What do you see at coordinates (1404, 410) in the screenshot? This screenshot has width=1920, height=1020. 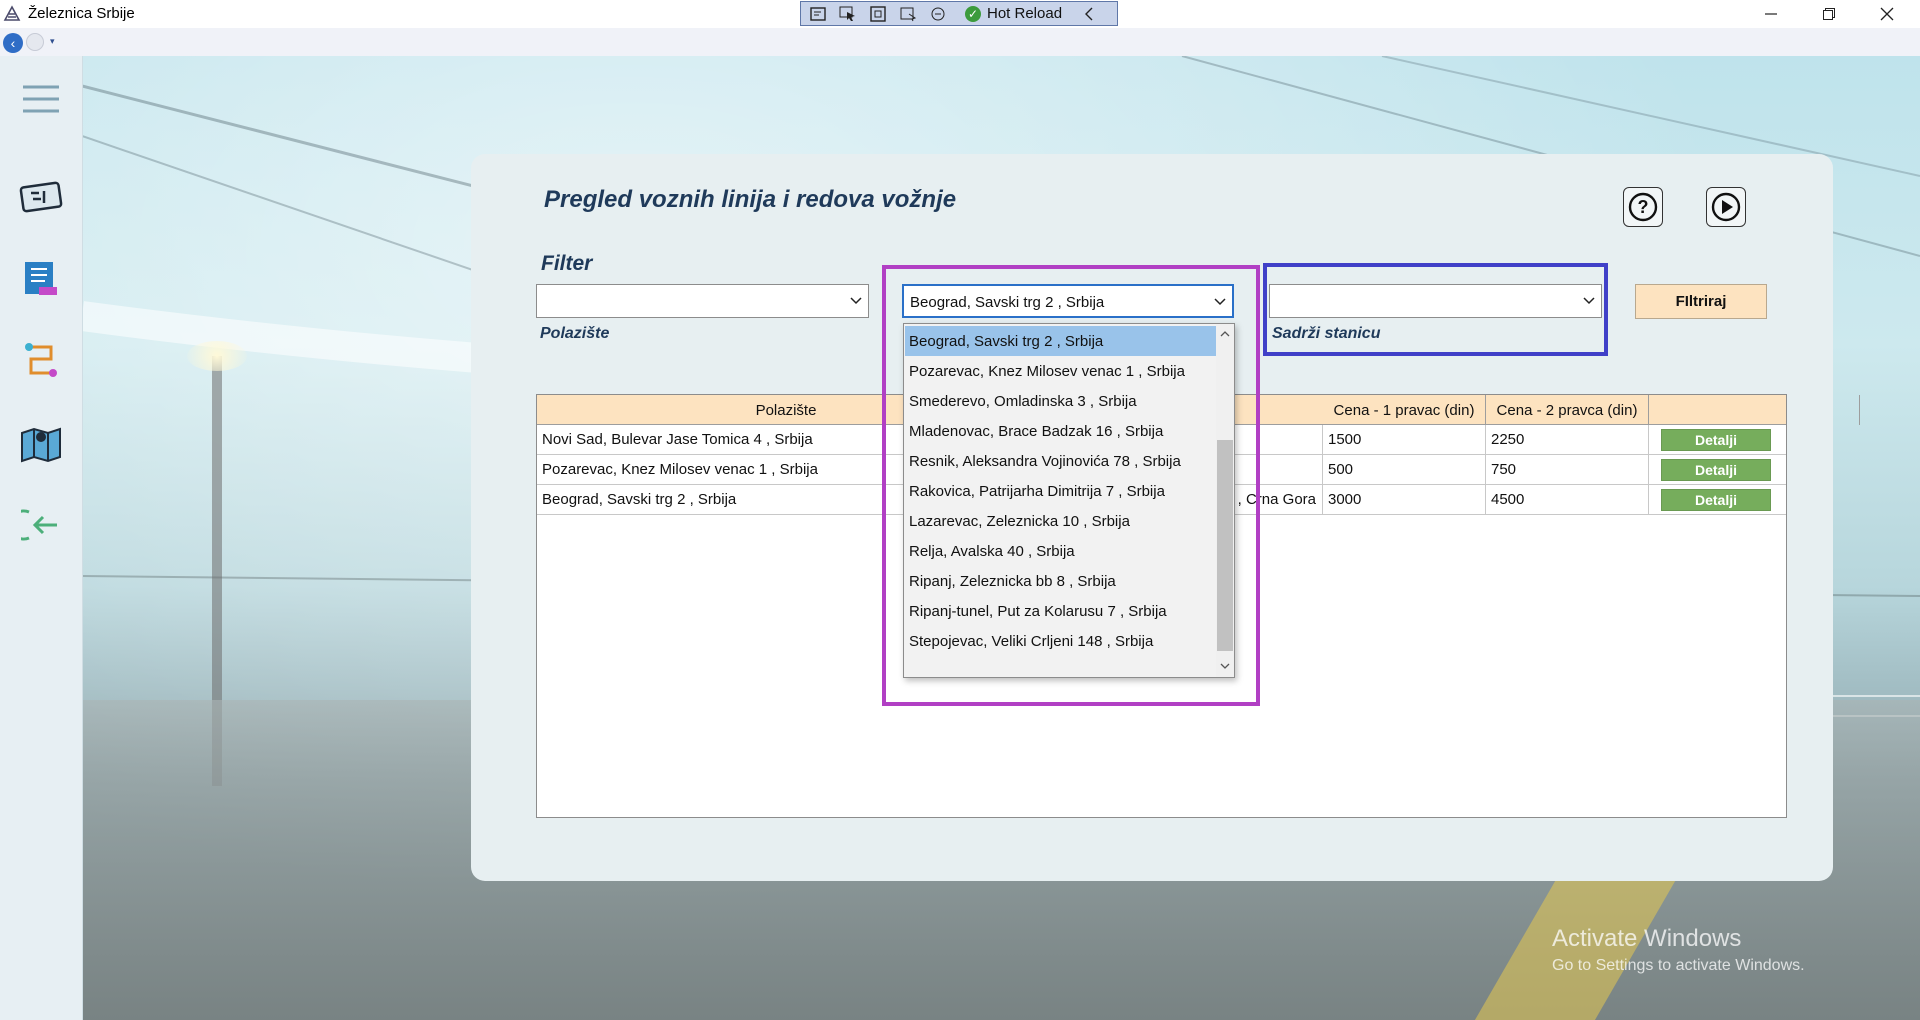 I see `column-header-price-one-way: Cena - 1 pravac (din)` at bounding box center [1404, 410].